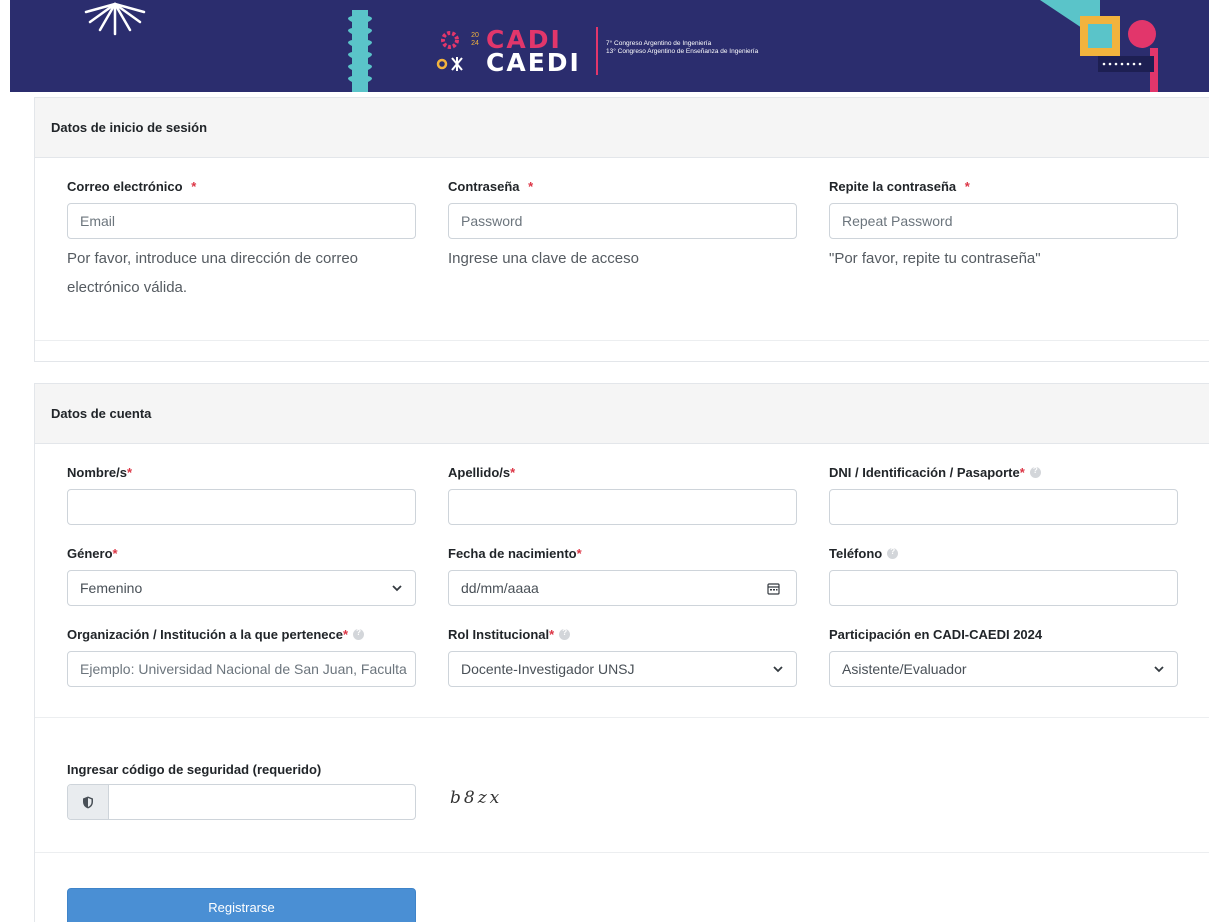 The width and height of the screenshot is (1209, 922). What do you see at coordinates (98, 221) in the screenshot?
I see `email-placeholder: Email` at bounding box center [98, 221].